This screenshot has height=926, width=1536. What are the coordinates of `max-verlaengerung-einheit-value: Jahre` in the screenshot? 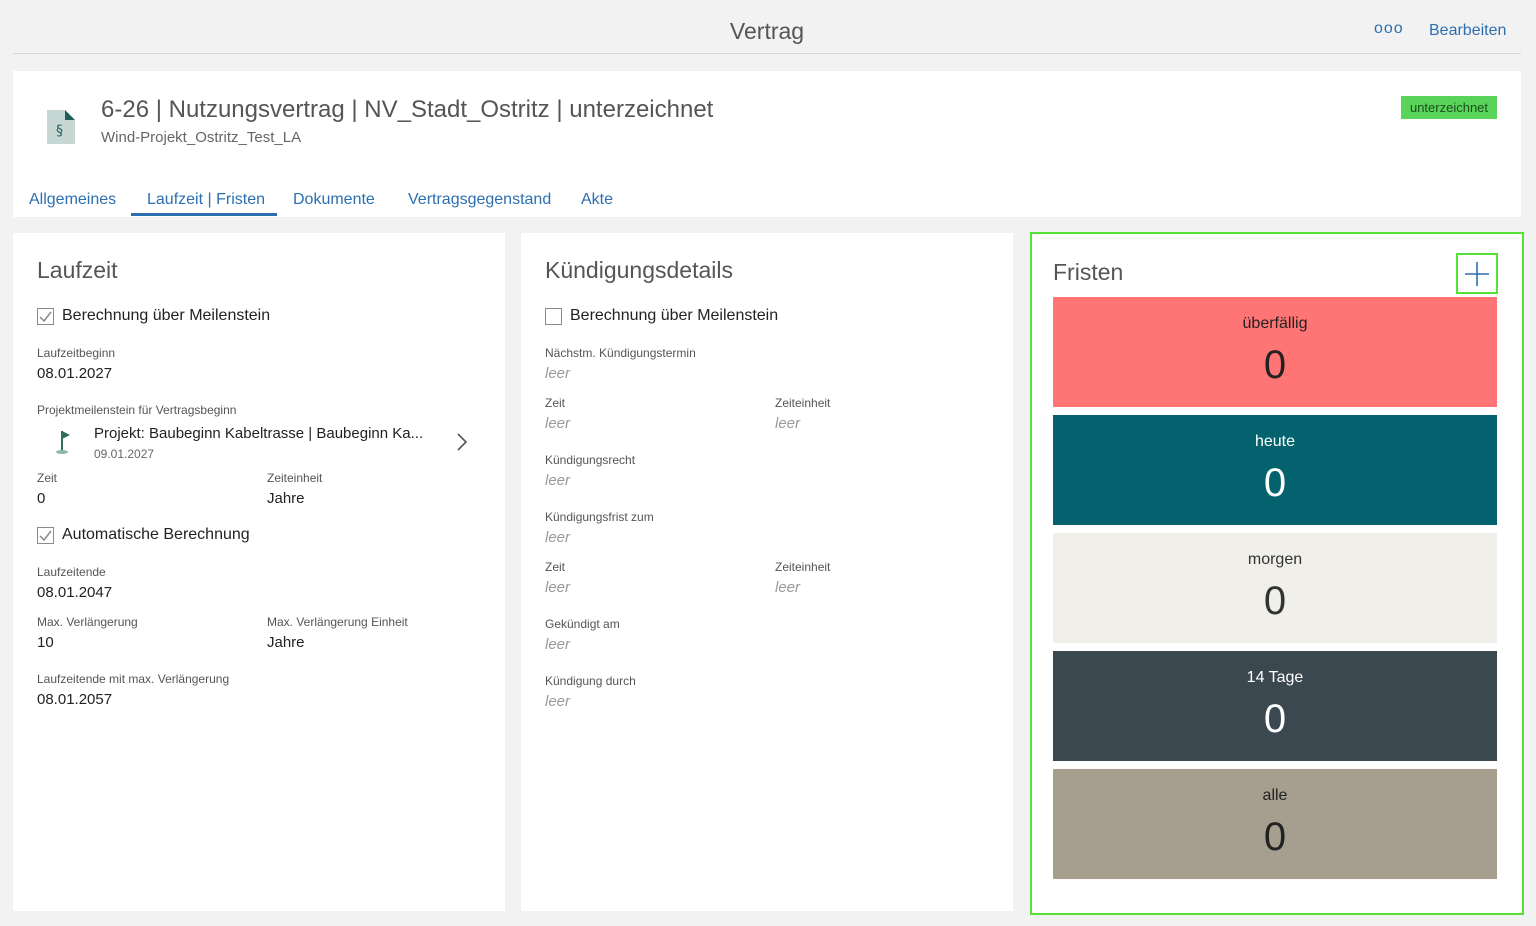 It's located at (286, 642).